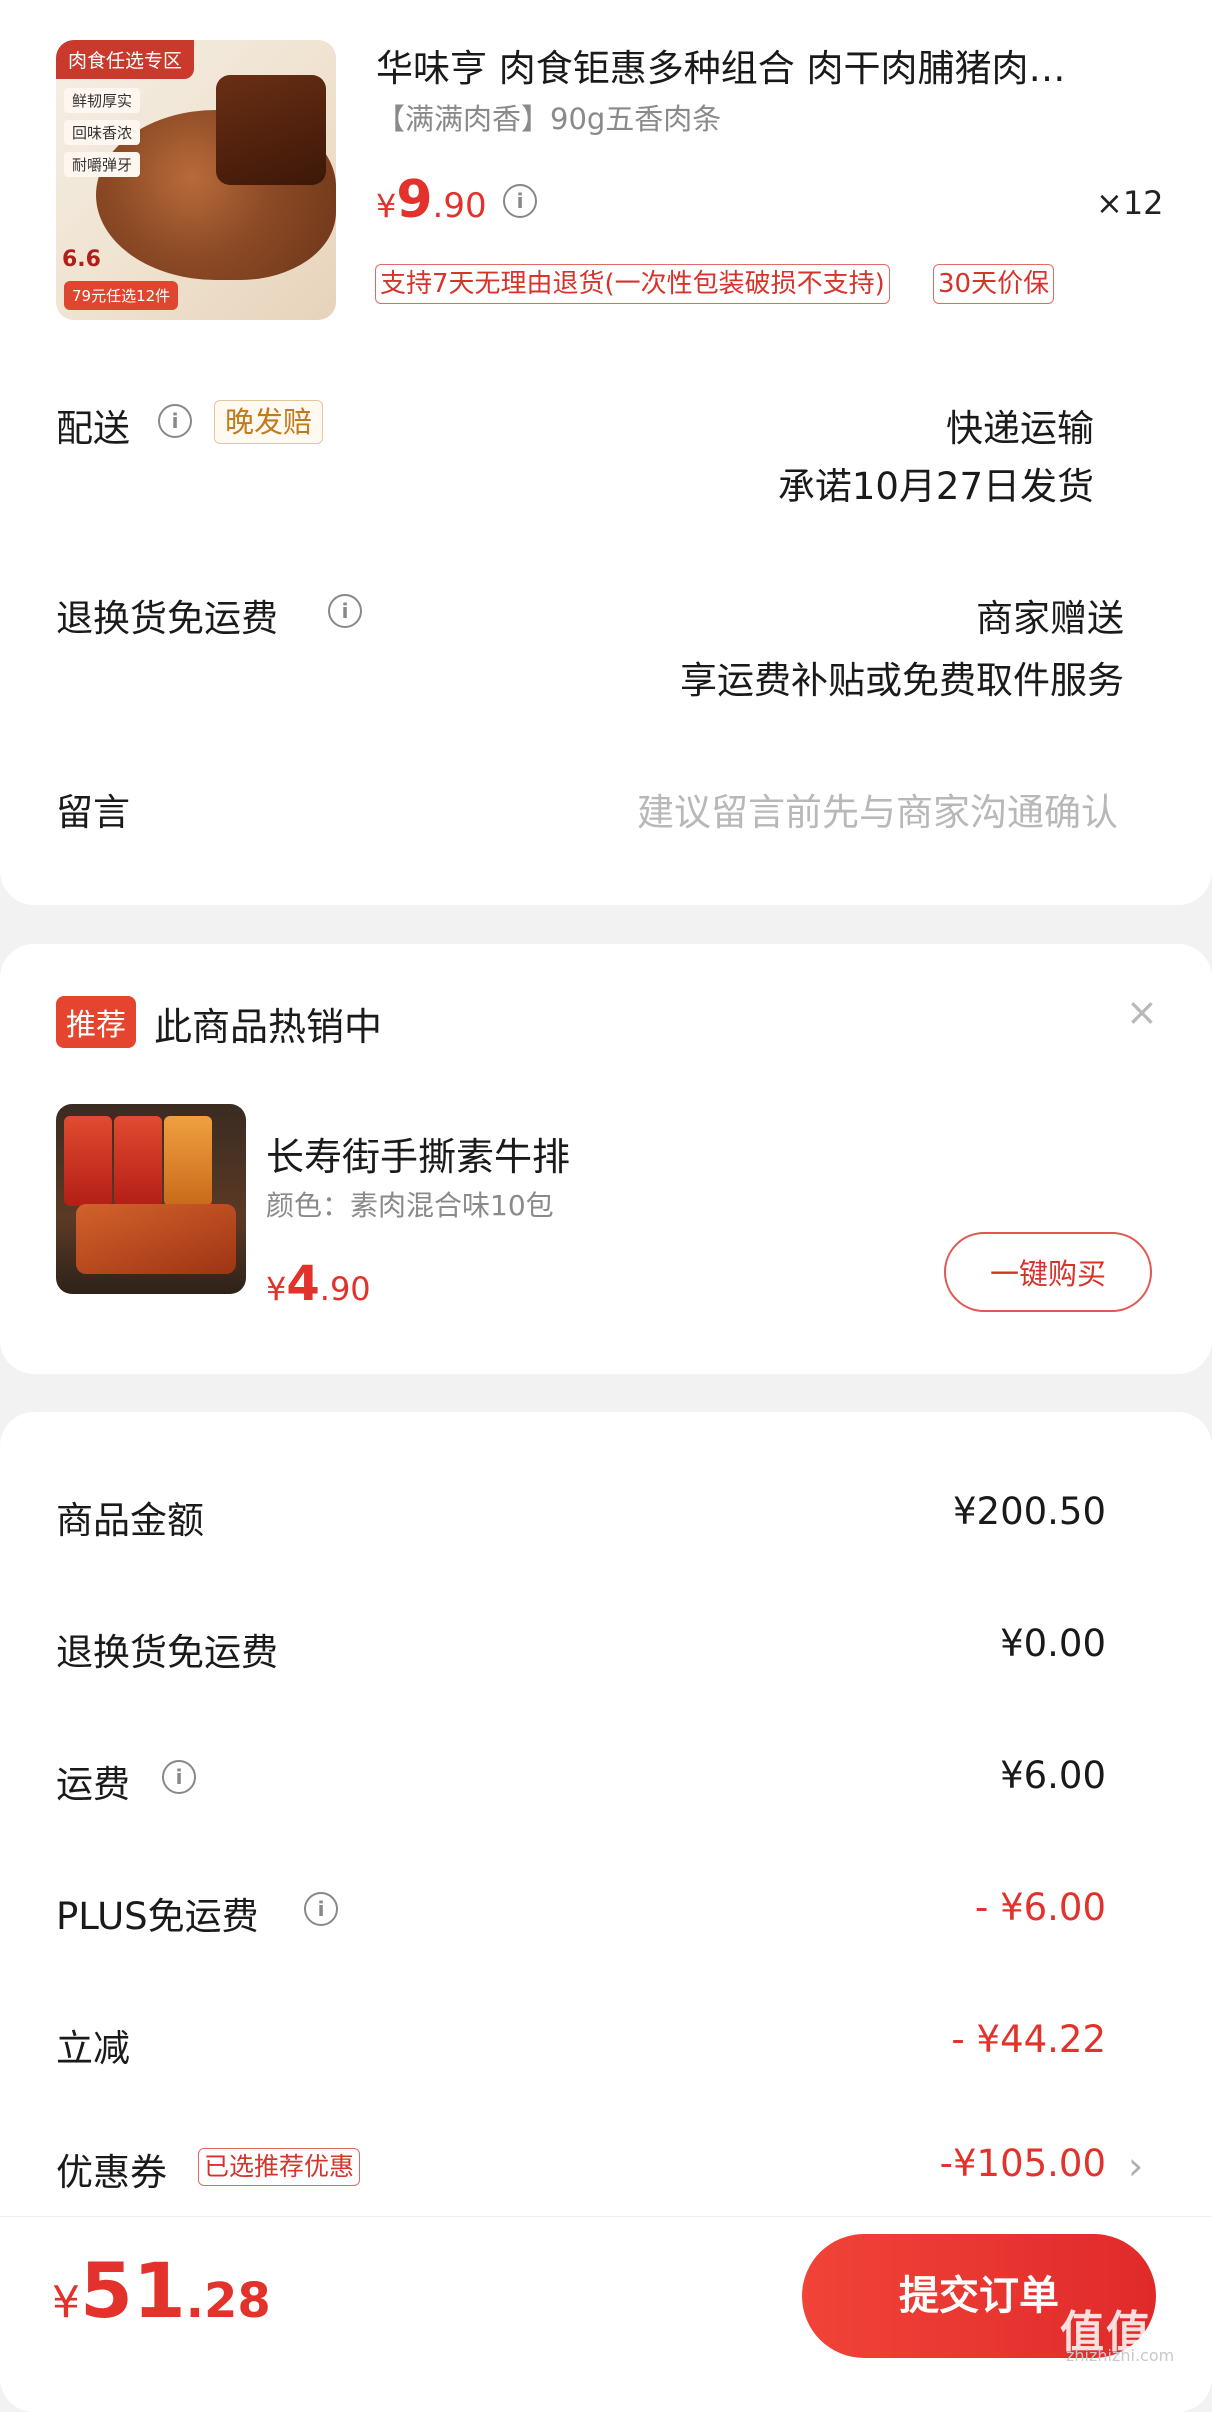 The image size is (1212, 2412). I want to click on order-total: ¥51.28, so click(161, 2290).